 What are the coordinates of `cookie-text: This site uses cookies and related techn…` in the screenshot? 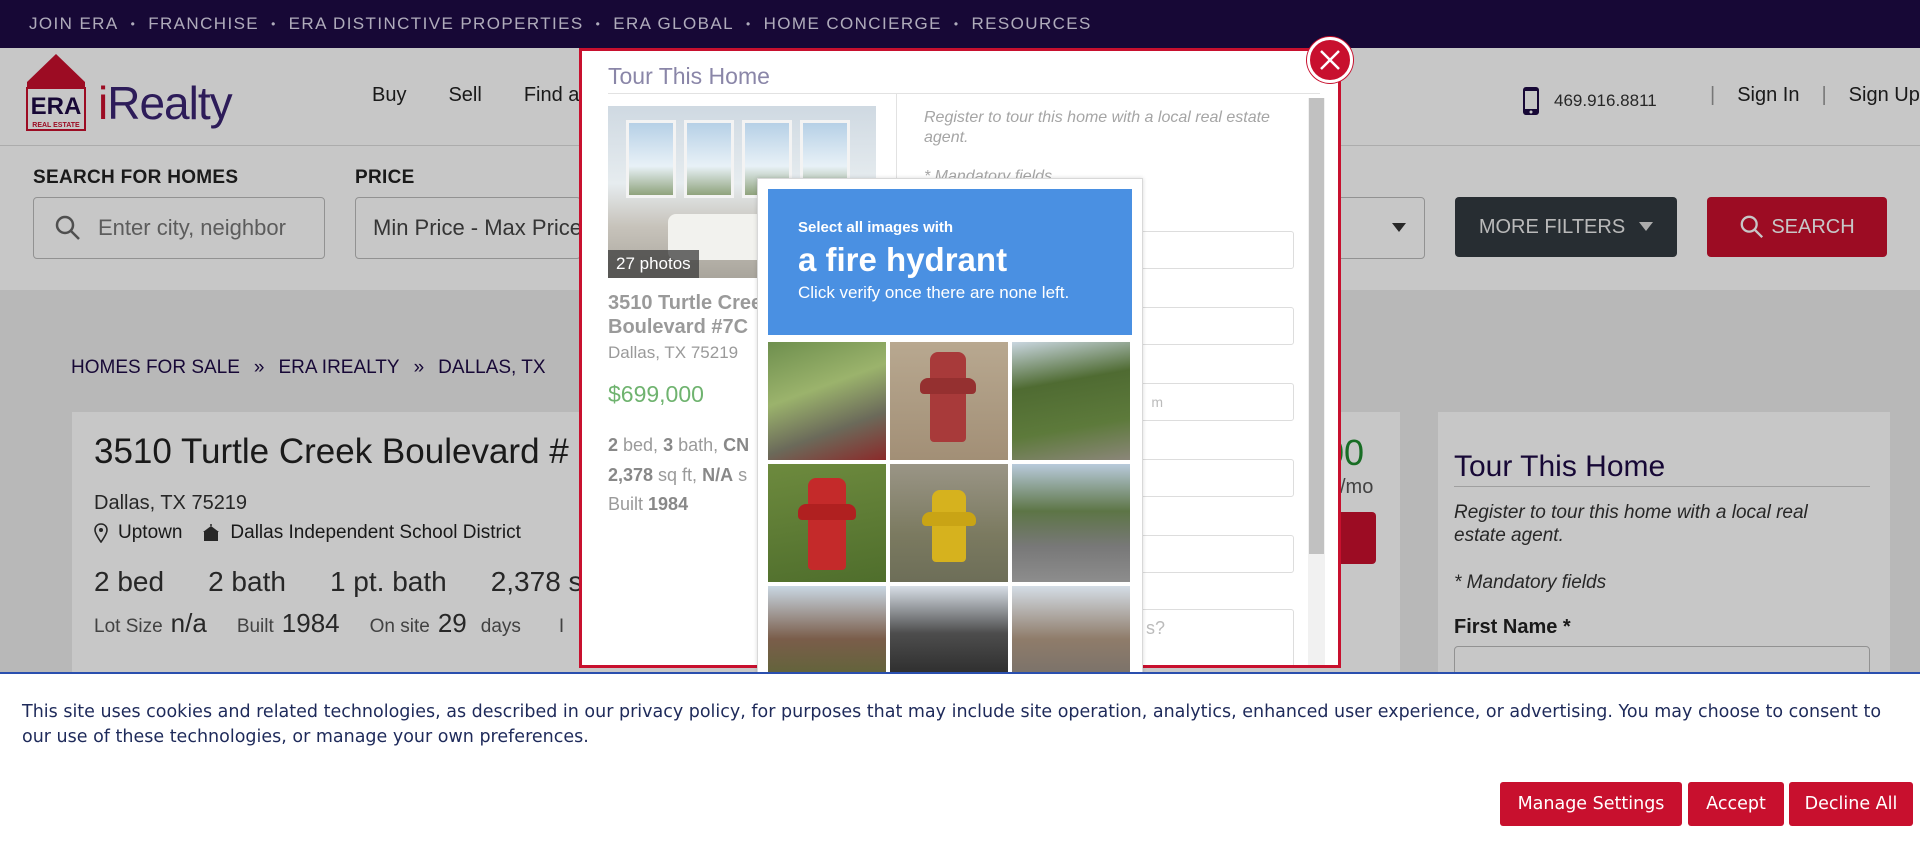 It's located at (952, 724).